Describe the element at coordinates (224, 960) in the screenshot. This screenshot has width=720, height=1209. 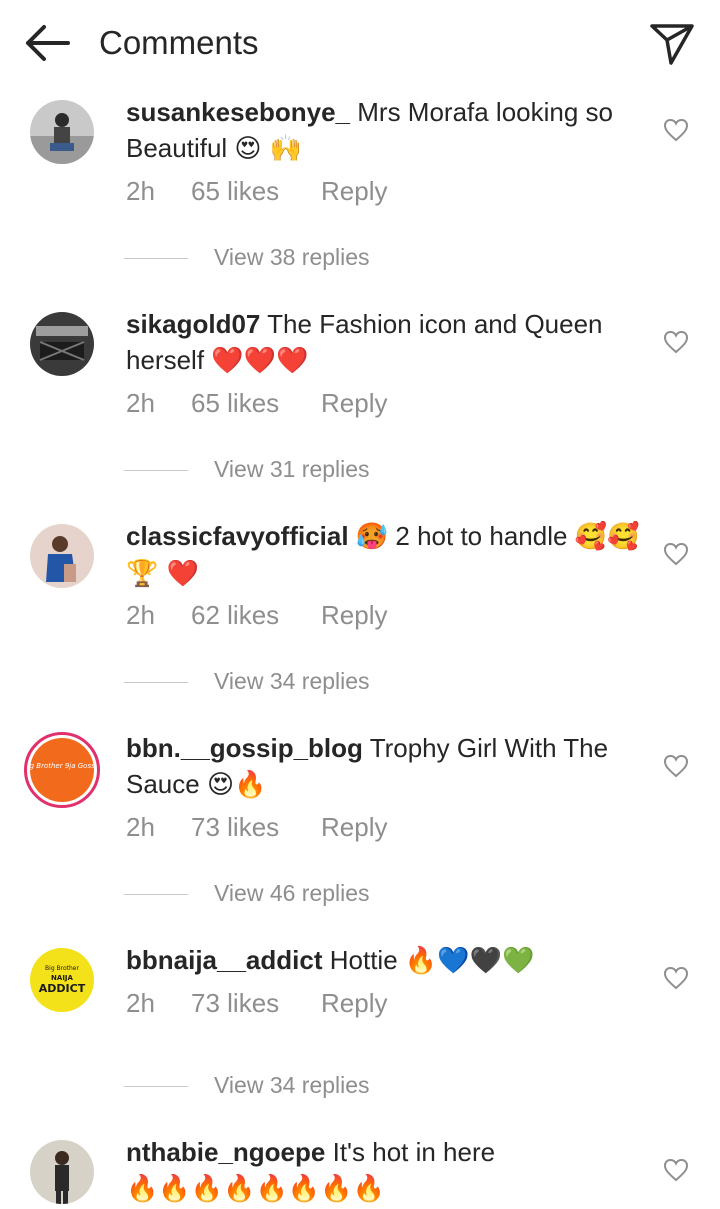
I see `comment-username: bbnaija__addict` at that location.